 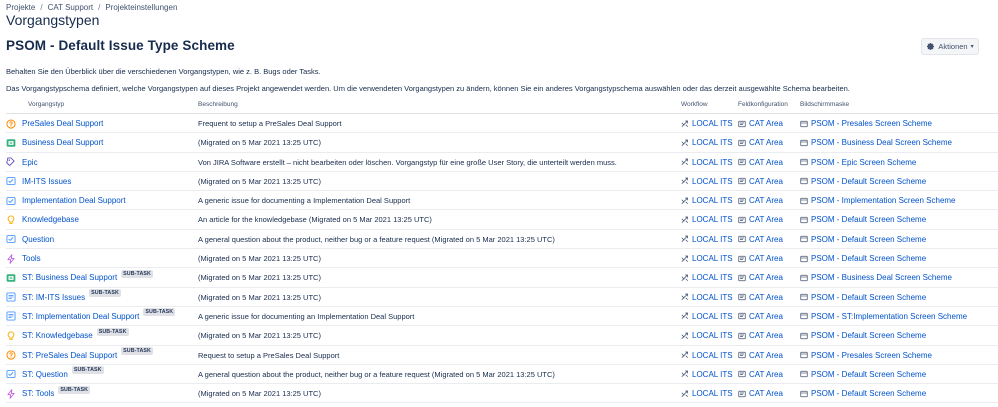 I want to click on issue-type-link: ST: IM-ITS Issues, so click(x=53, y=297).